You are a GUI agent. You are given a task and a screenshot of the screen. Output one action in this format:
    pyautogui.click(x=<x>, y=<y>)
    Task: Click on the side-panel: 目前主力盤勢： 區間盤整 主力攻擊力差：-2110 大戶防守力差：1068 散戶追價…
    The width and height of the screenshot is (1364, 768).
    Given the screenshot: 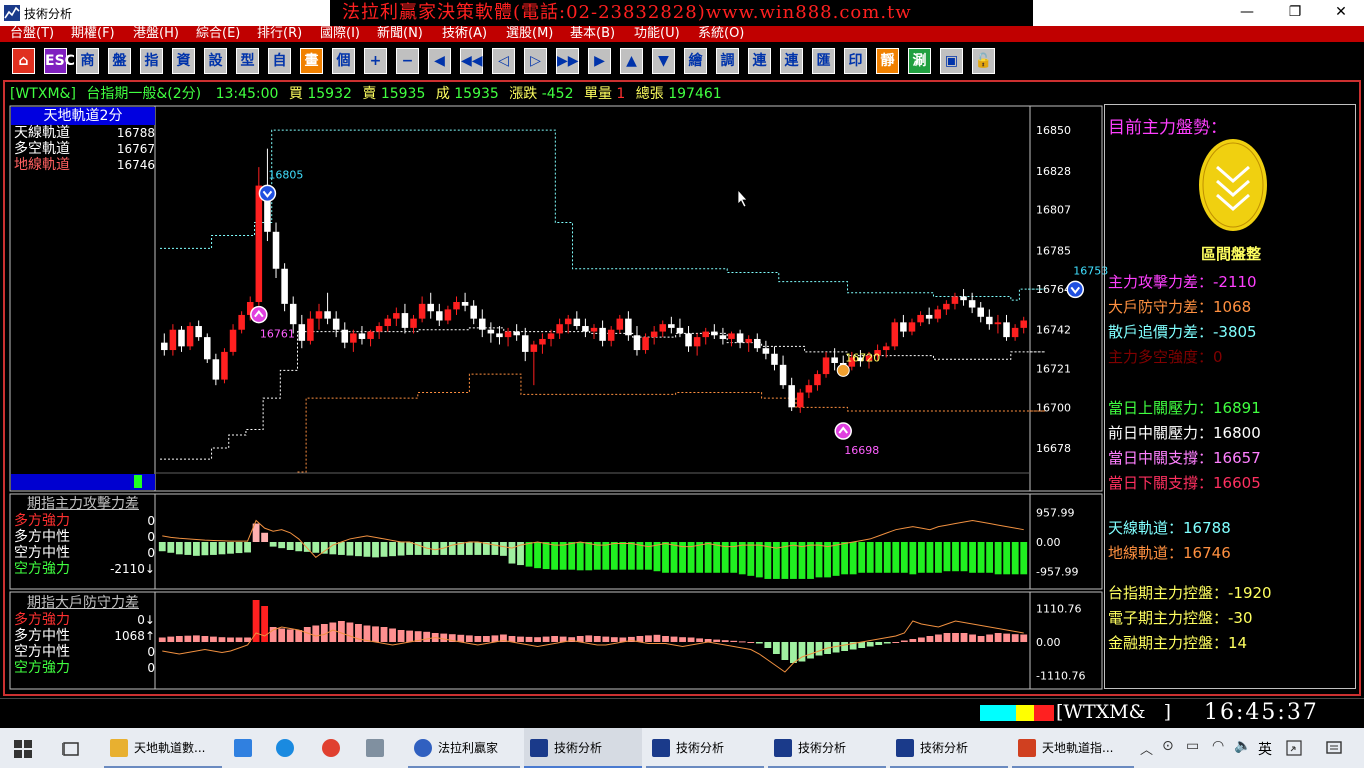 What is the action you would take?
    pyautogui.click(x=1230, y=396)
    